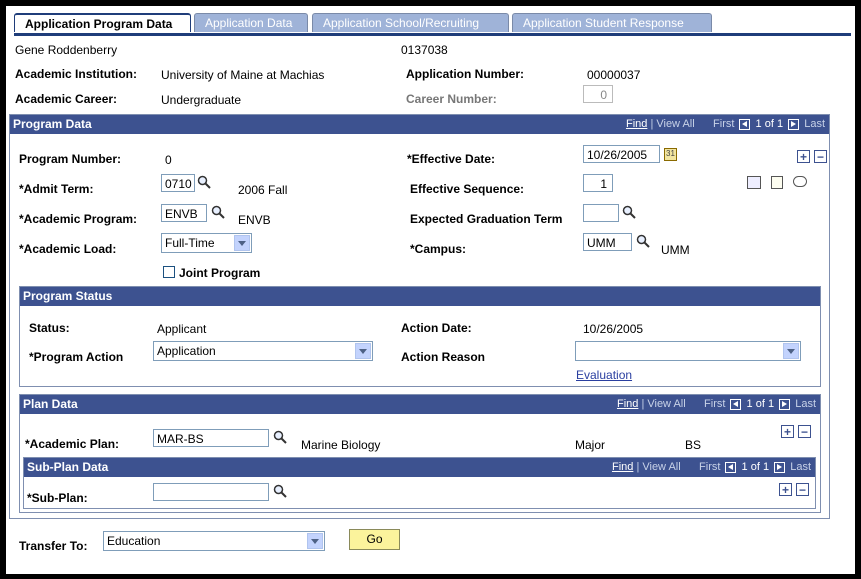 This screenshot has height=579, width=861. What do you see at coordinates (629, 212) in the screenshot?
I see `expected-graduation-search-icon` at bounding box center [629, 212].